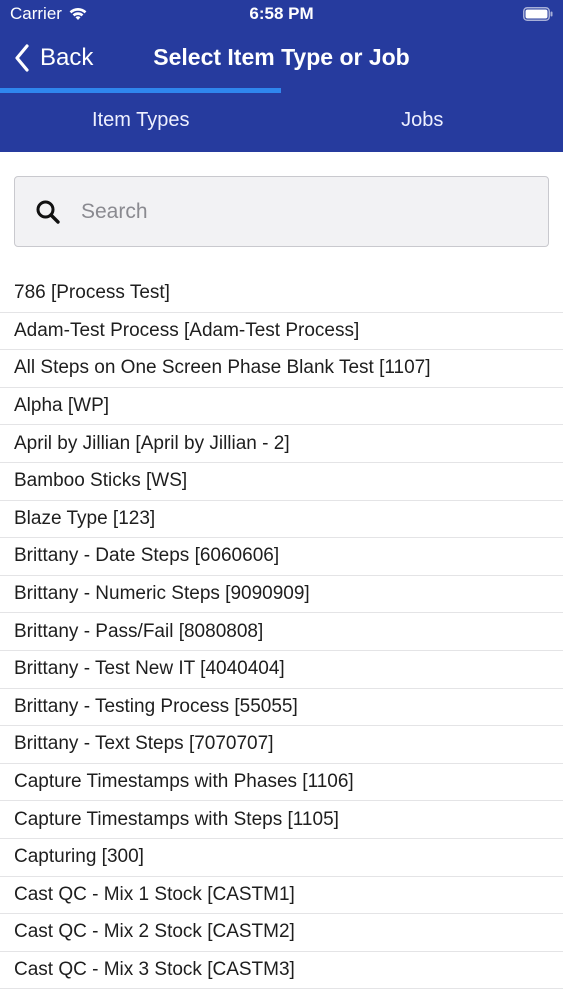 The image size is (563, 1000). Describe the element at coordinates (162, 594) in the screenshot. I see `list-item-label: Brittany - Numeric Steps [9090909]` at that location.